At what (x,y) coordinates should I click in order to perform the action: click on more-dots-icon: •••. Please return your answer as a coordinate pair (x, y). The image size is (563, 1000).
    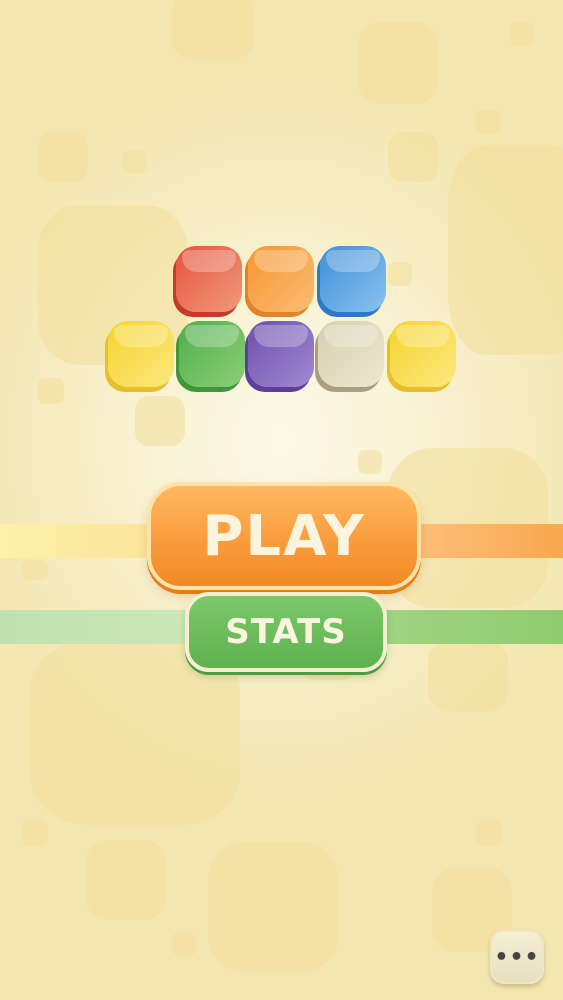
    Looking at the image, I should click on (517, 957).